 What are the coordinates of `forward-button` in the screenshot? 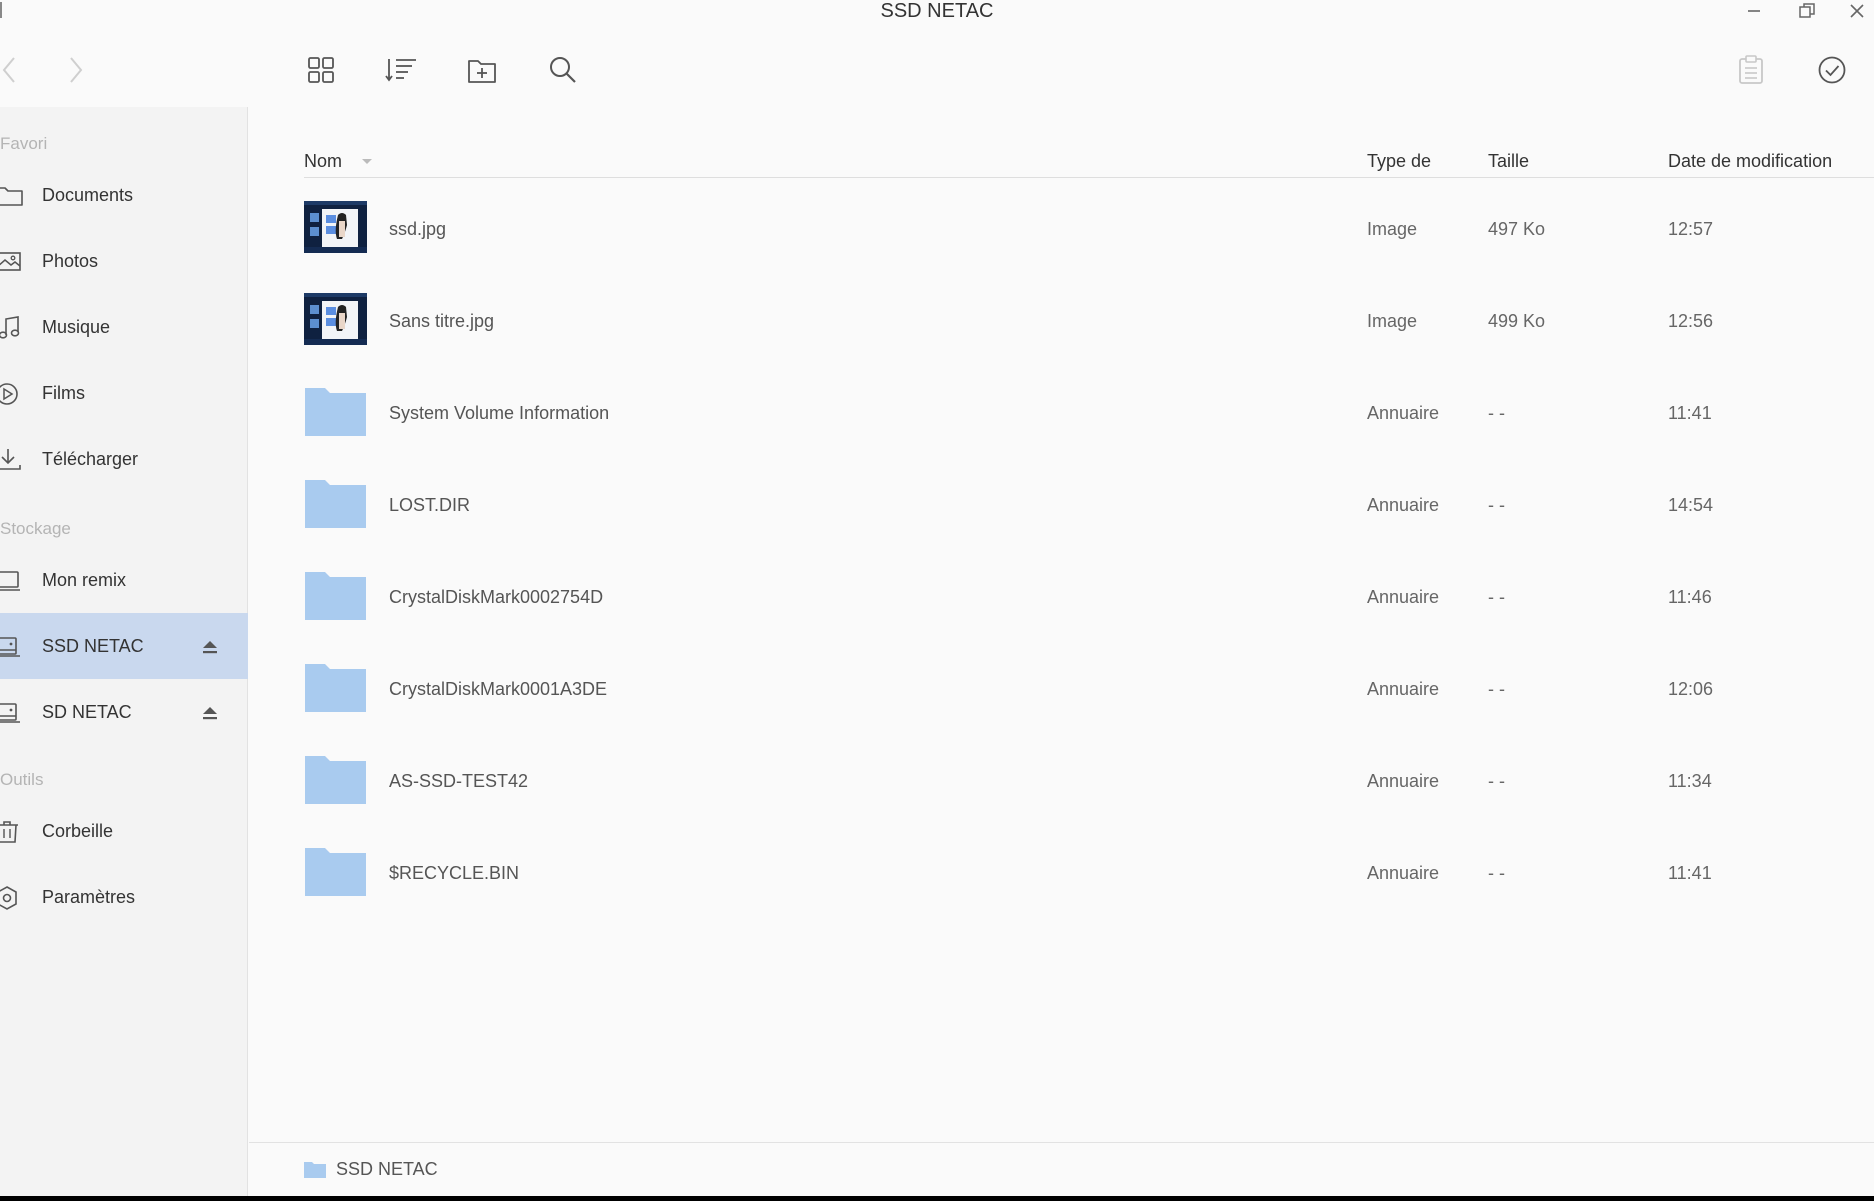 It's located at (75, 70).